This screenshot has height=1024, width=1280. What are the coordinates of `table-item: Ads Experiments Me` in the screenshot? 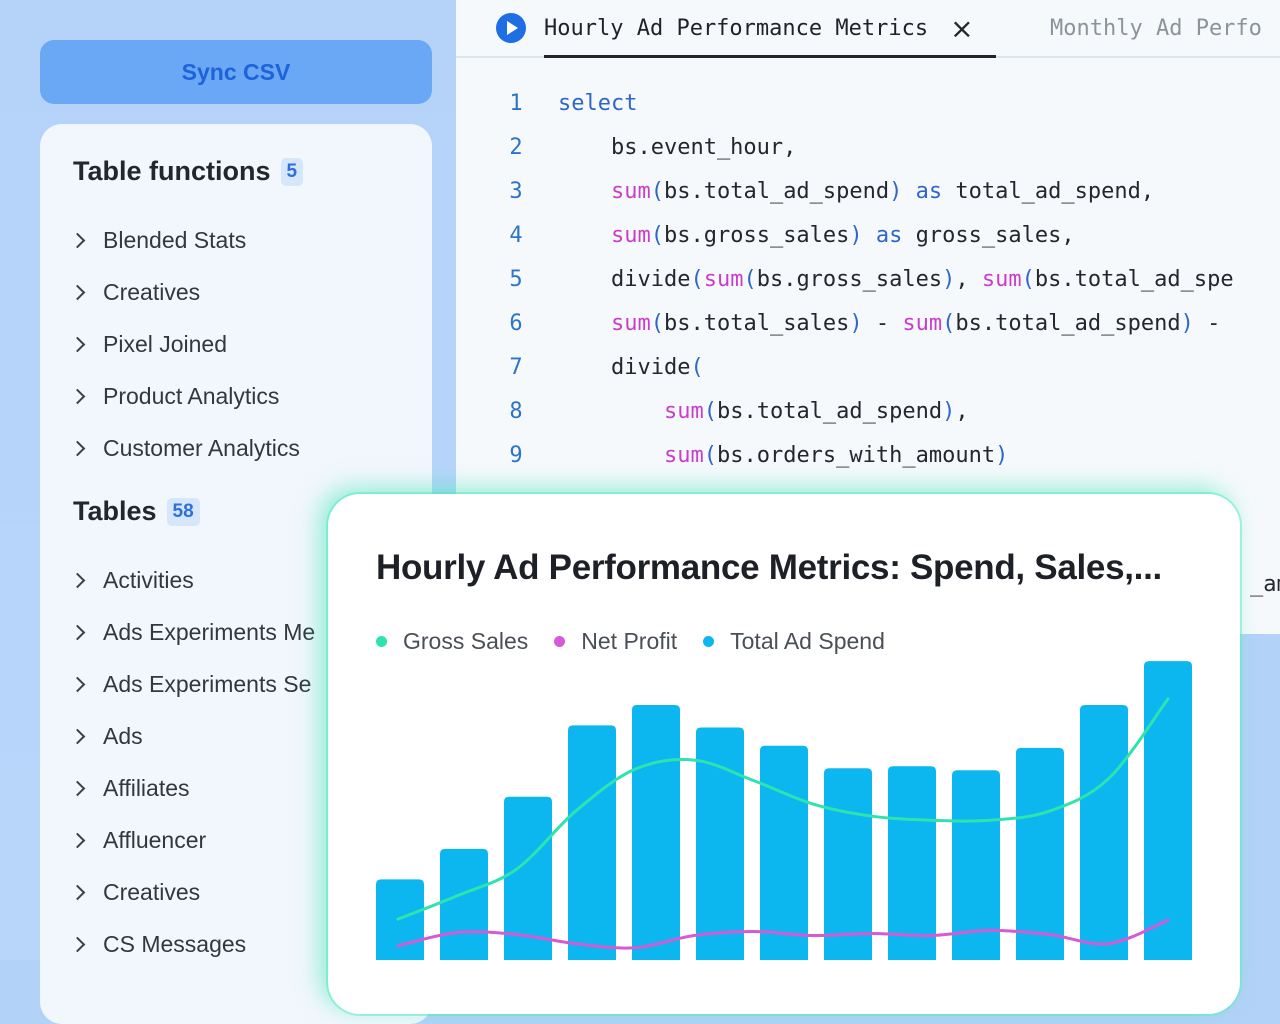 It's located at (192, 632).